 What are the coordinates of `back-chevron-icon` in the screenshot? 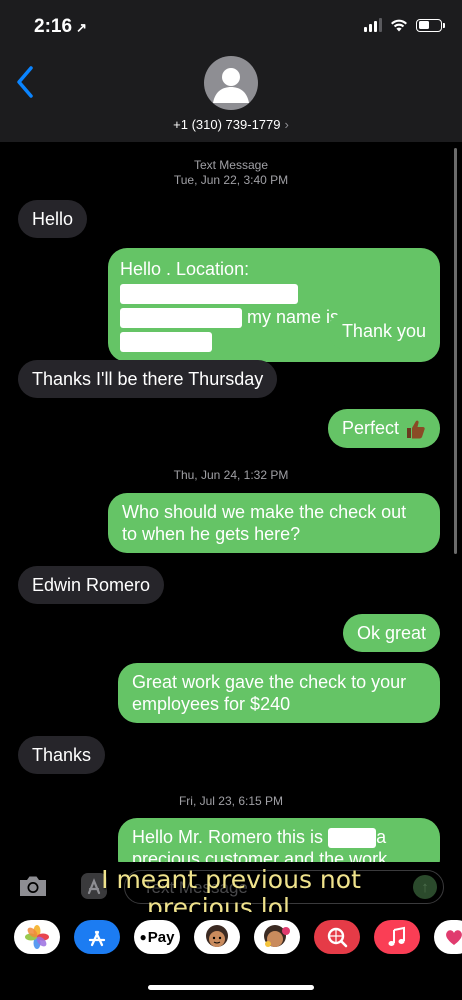 It's located at (25, 82).